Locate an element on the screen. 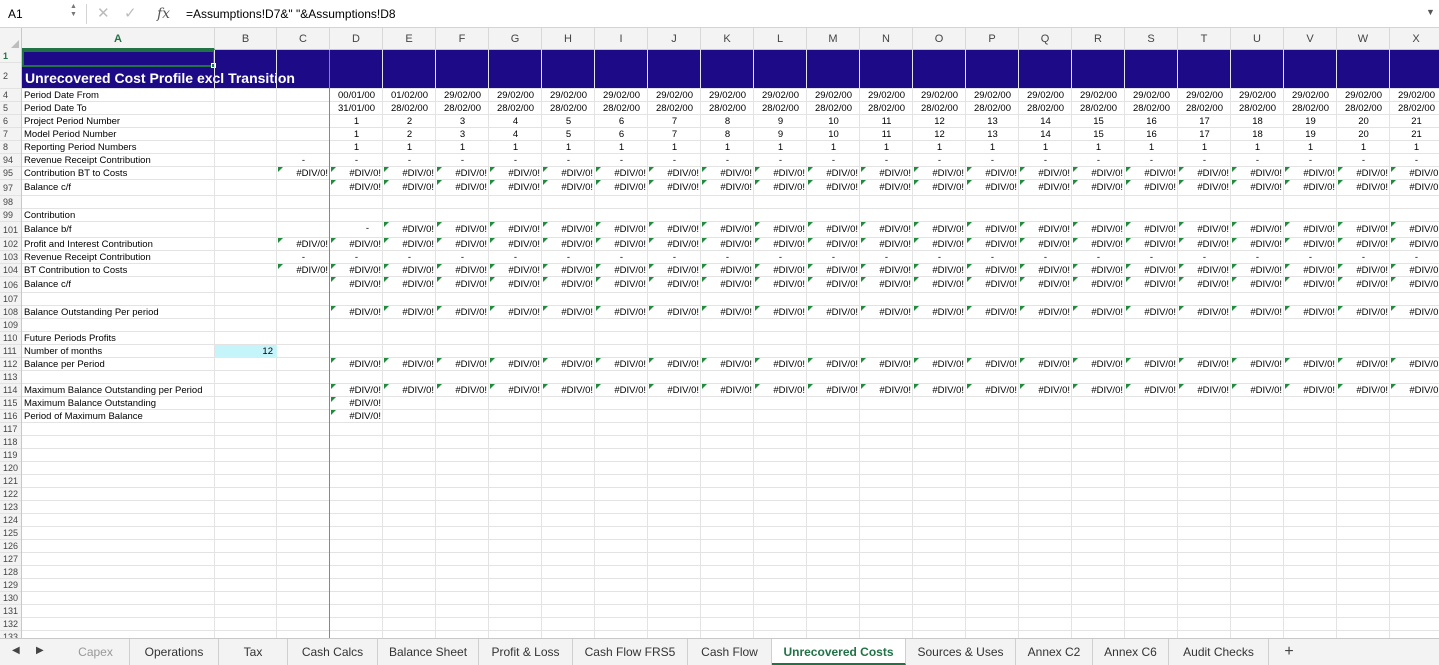 The width and height of the screenshot is (1439, 665). row-header-123: 123 is located at coordinates (10, 507).